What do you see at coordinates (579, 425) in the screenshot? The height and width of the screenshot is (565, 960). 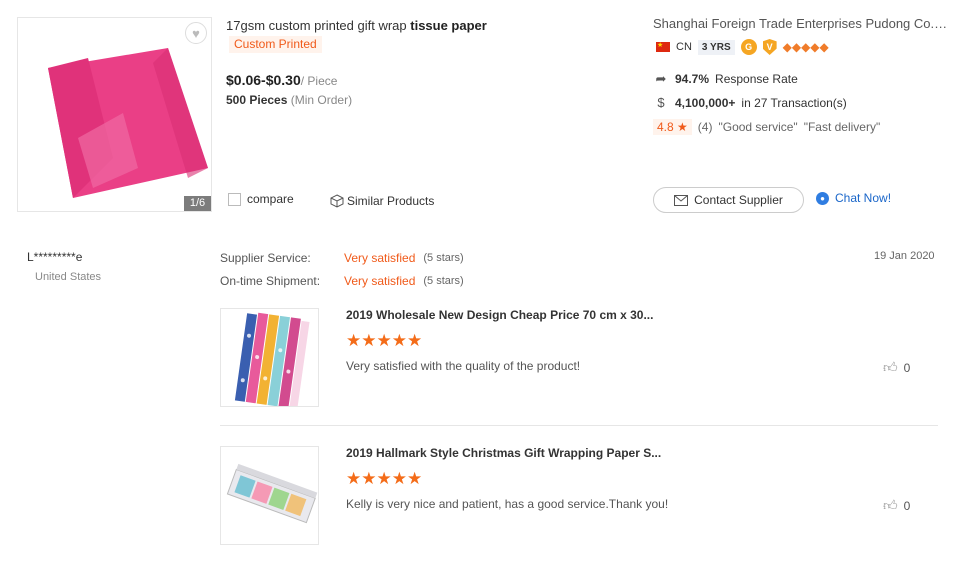 I see `divider` at bounding box center [579, 425].